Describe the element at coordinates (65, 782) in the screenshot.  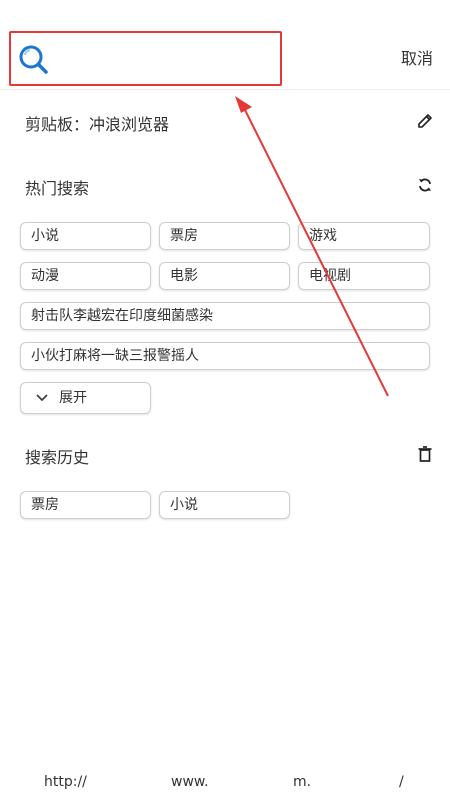
I see `shortcut-http: http://` at that location.